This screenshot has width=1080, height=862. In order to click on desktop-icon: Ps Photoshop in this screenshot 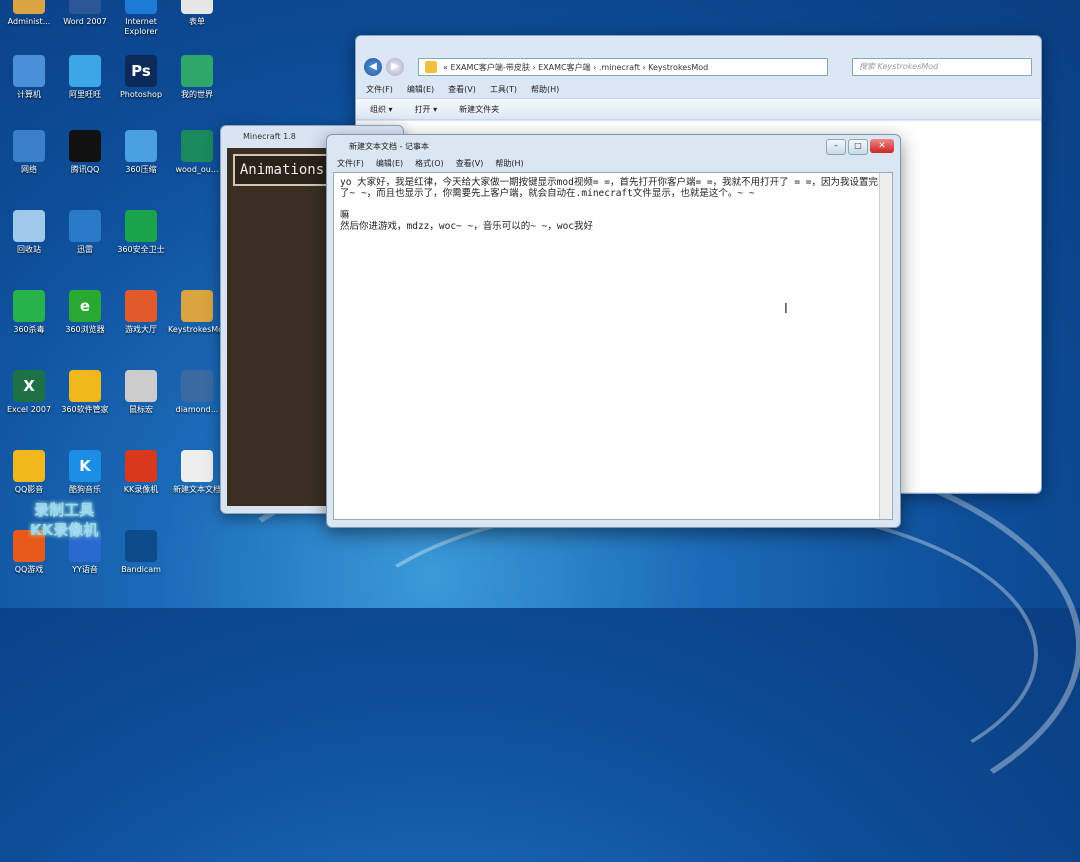, I will do `click(141, 77)`.